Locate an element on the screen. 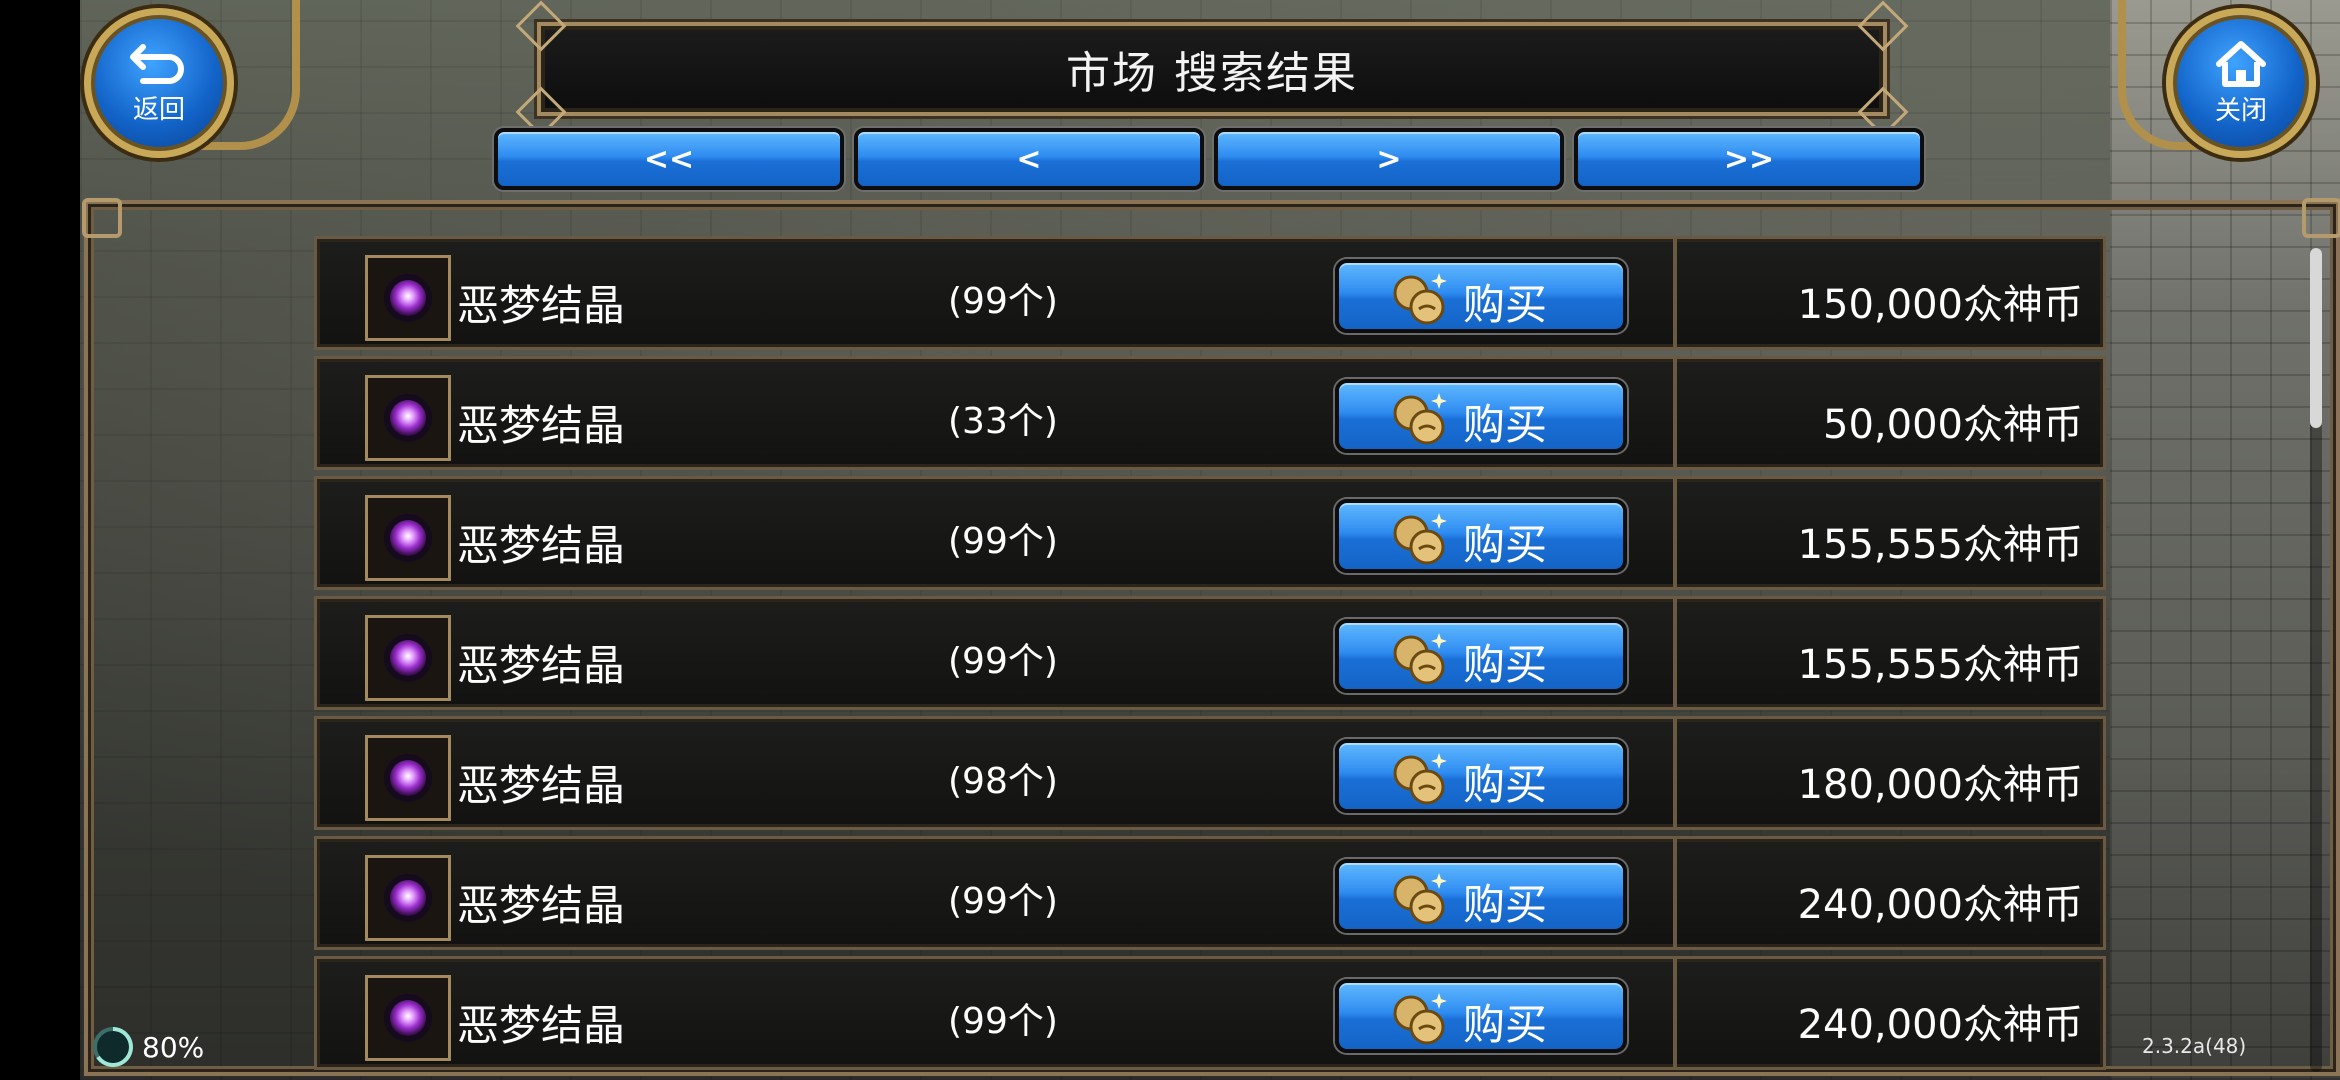  item-price: 50,000众神币 is located at coordinates (1953, 425).